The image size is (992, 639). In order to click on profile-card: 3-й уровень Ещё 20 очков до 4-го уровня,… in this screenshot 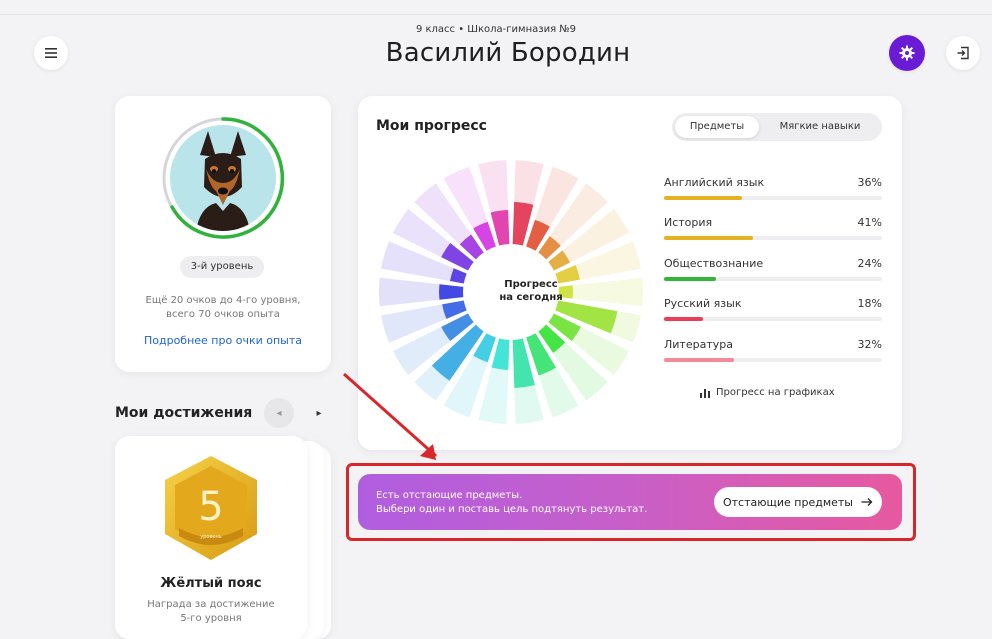, I will do `click(223, 234)`.